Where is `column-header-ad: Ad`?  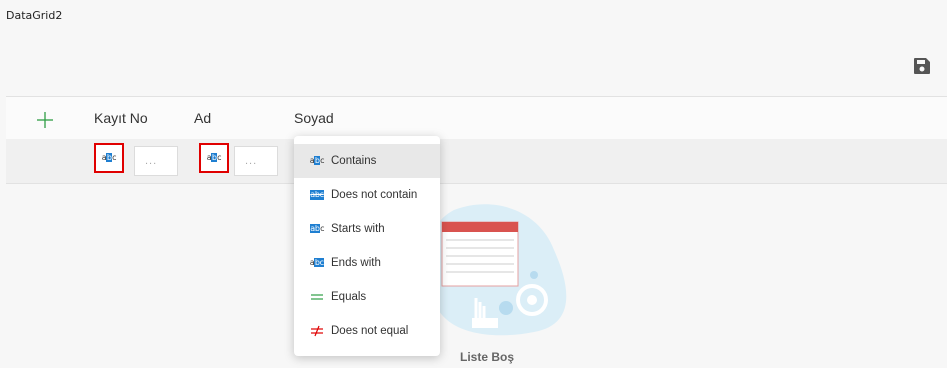 column-header-ad: Ad is located at coordinates (202, 118).